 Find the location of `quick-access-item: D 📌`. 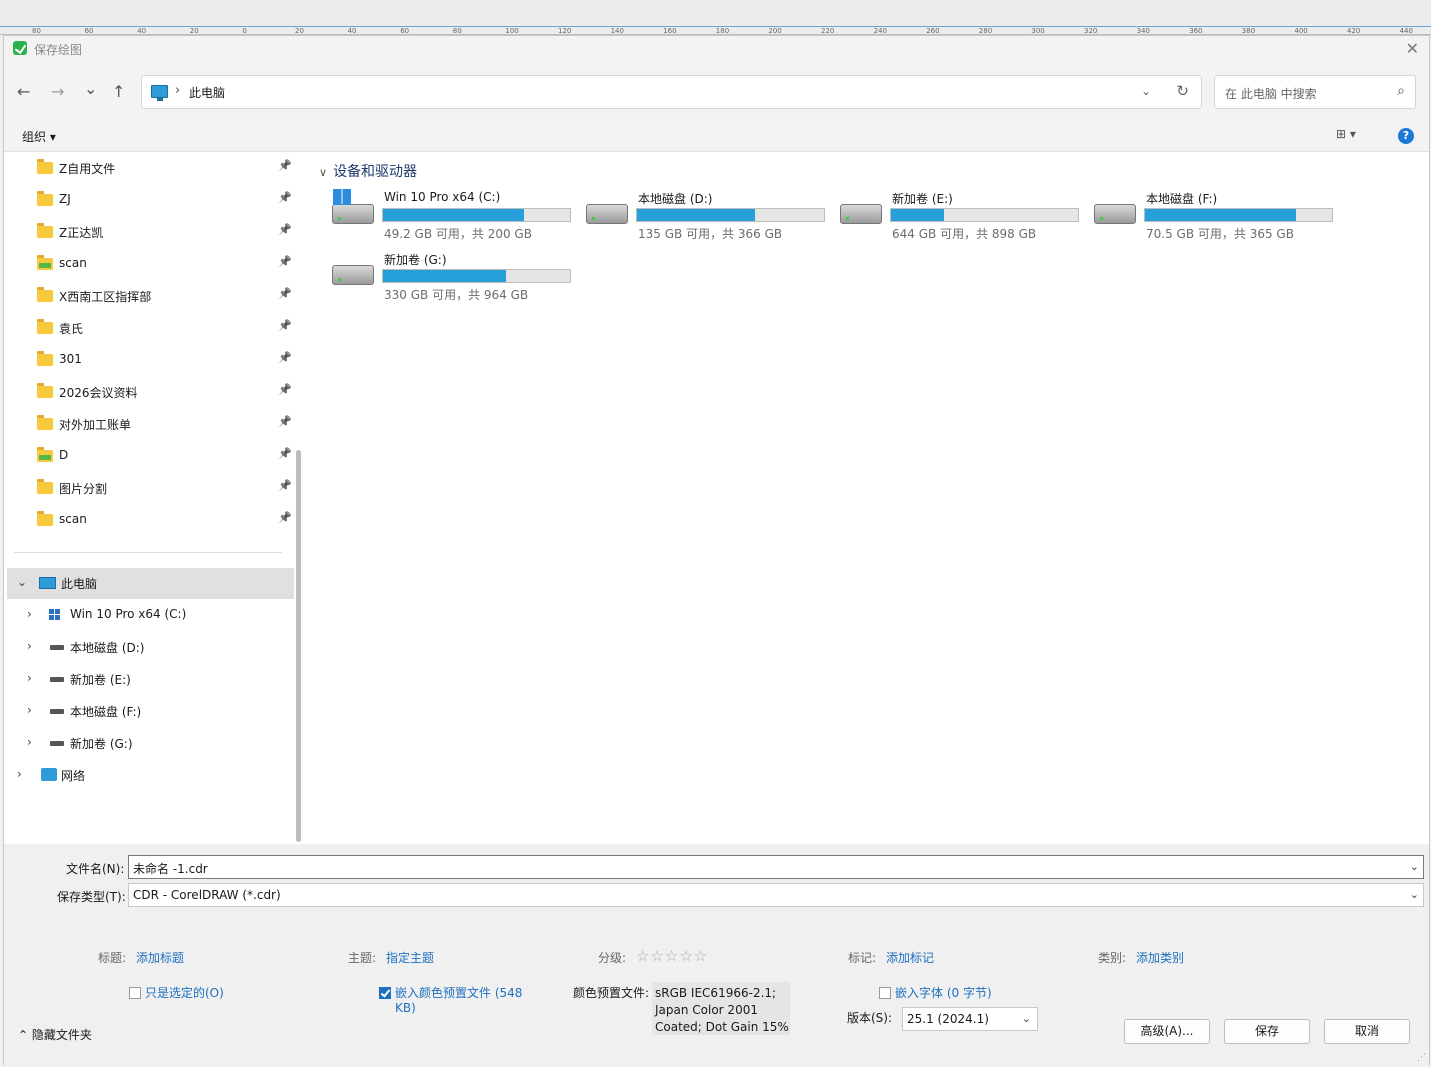

quick-access-item: D 📌 is located at coordinates (149, 456).